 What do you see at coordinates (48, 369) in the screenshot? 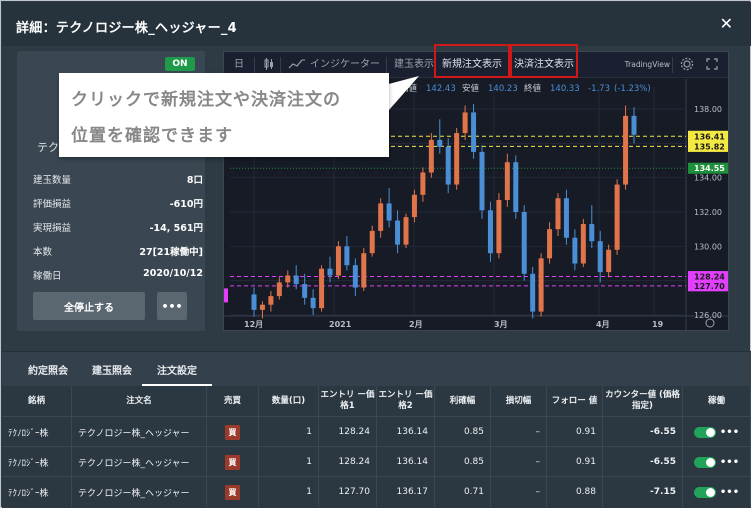
I see `tab-executions: 約定照会` at bounding box center [48, 369].